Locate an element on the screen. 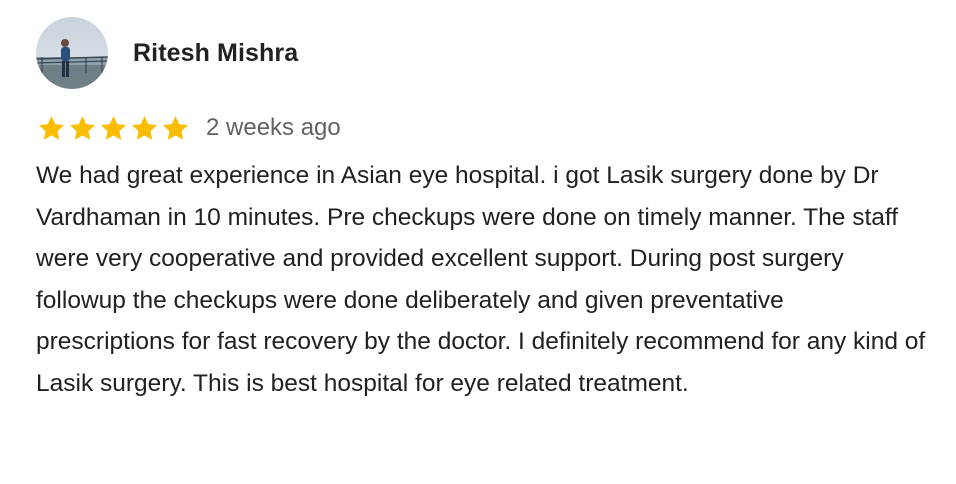  avatar is located at coordinates (72, 53).